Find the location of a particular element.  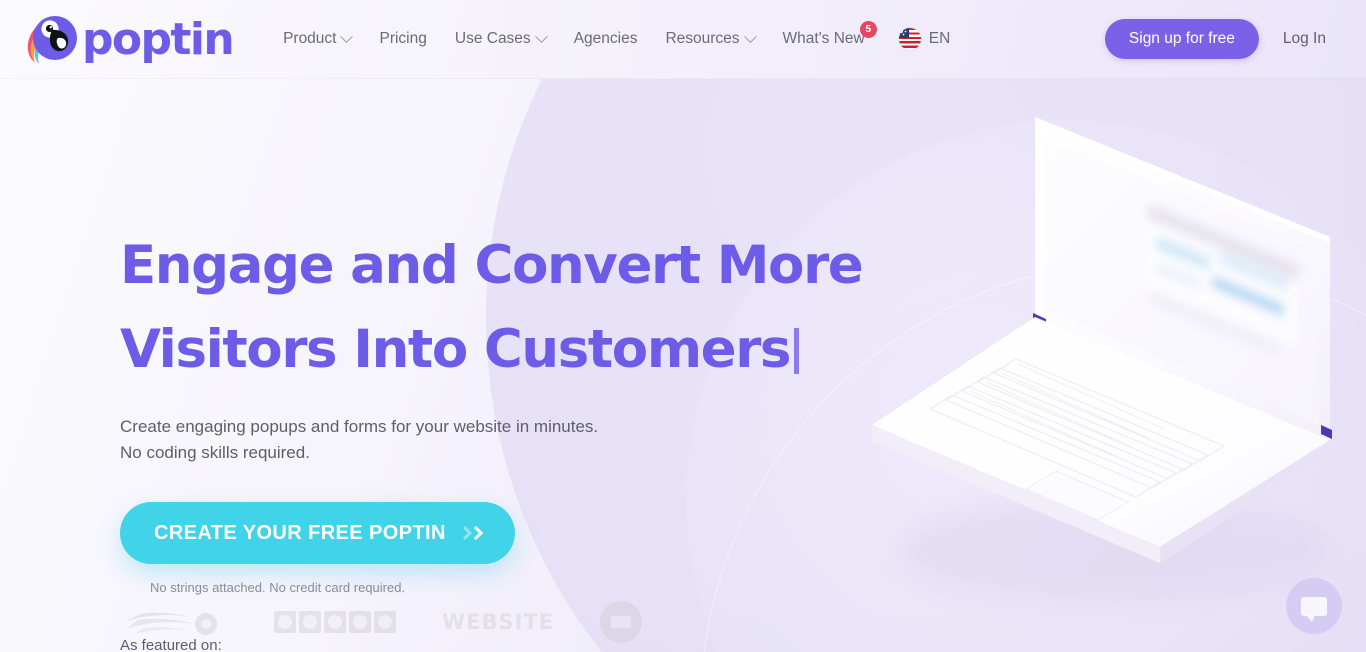

login-button: Log In is located at coordinates (1304, 39).